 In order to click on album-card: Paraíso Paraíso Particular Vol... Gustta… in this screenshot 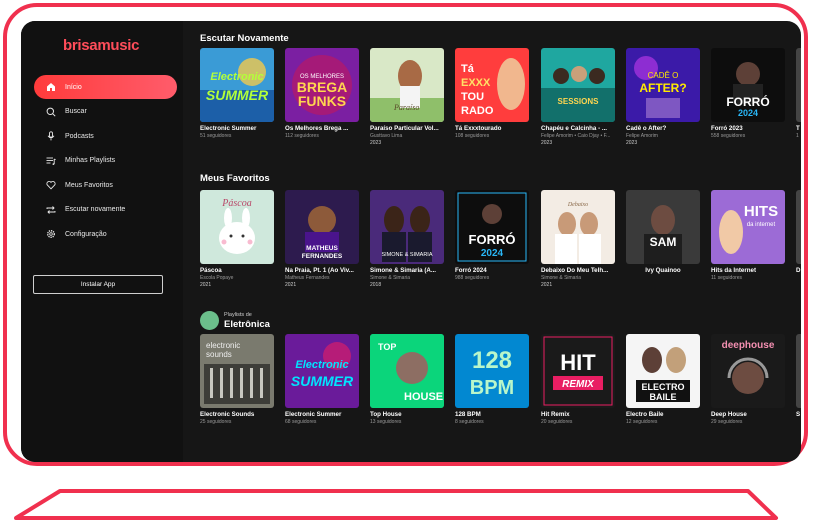, I will do `click(407, 97)`.